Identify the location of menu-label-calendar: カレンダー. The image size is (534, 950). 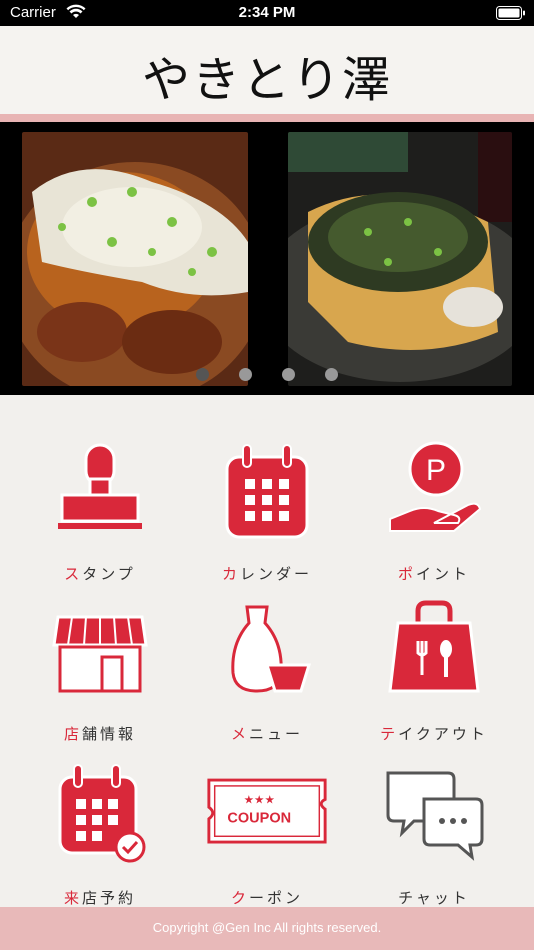
(267, 574).